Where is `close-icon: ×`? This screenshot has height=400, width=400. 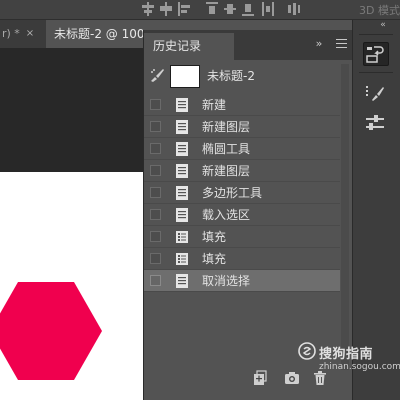
close-icon: × is located at coordinates (30, 34).